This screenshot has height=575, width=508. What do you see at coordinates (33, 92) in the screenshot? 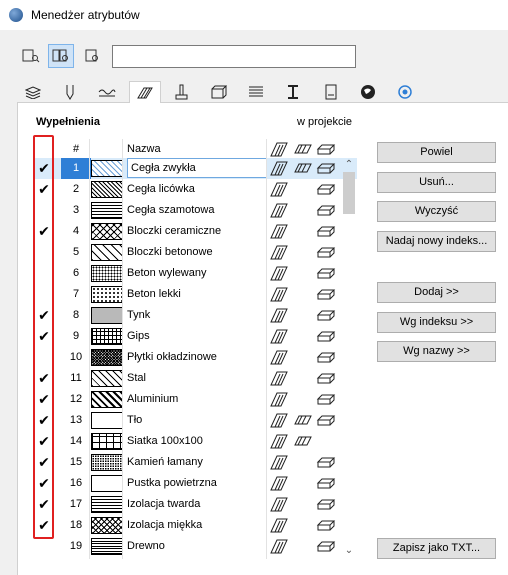
I see `tab-layers` at bounding box center [33, 92].